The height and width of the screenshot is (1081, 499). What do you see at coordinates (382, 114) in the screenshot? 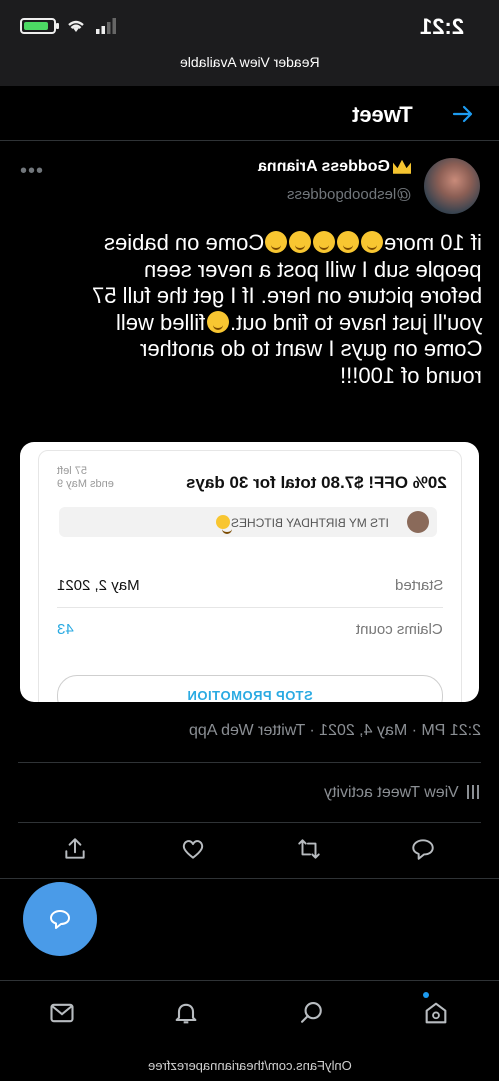
I see `page-title: Tweet` at bounding box center [382, 114].